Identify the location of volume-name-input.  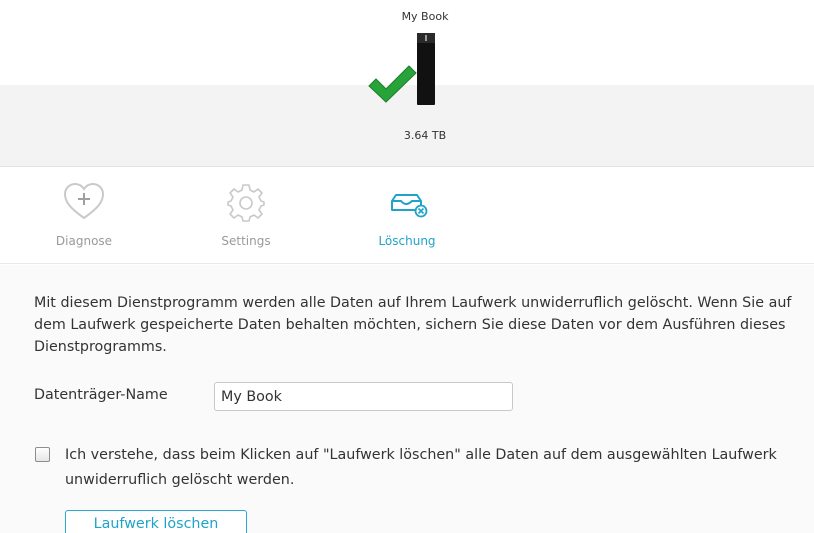
(363, 396).